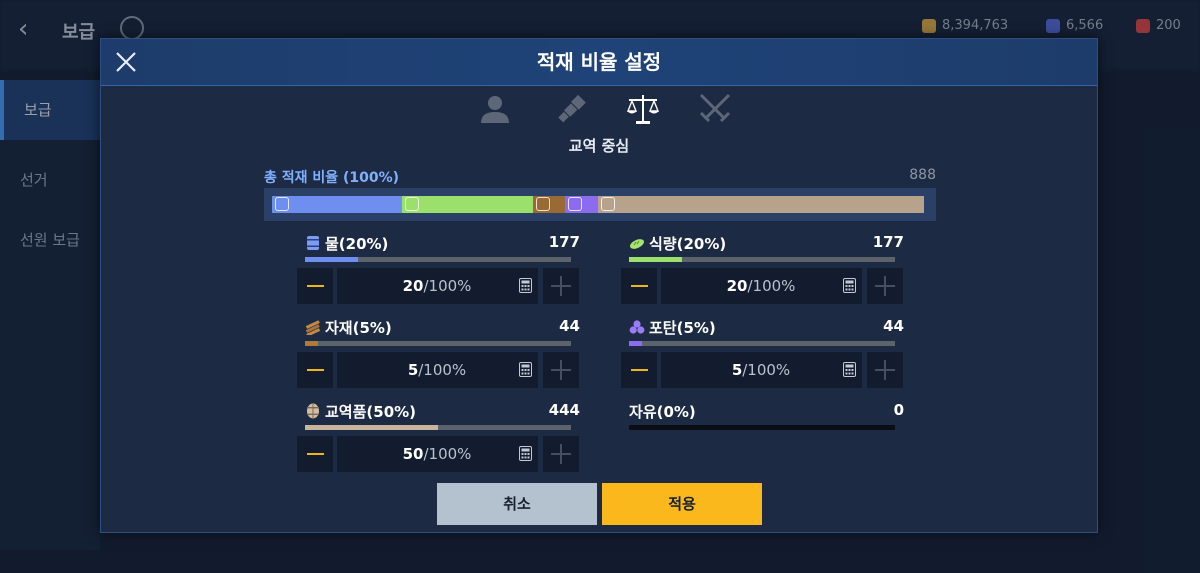 This screenshot has height=573, width=1200. I want to click on resource-name: 포탄(5%), so click(682, 328).